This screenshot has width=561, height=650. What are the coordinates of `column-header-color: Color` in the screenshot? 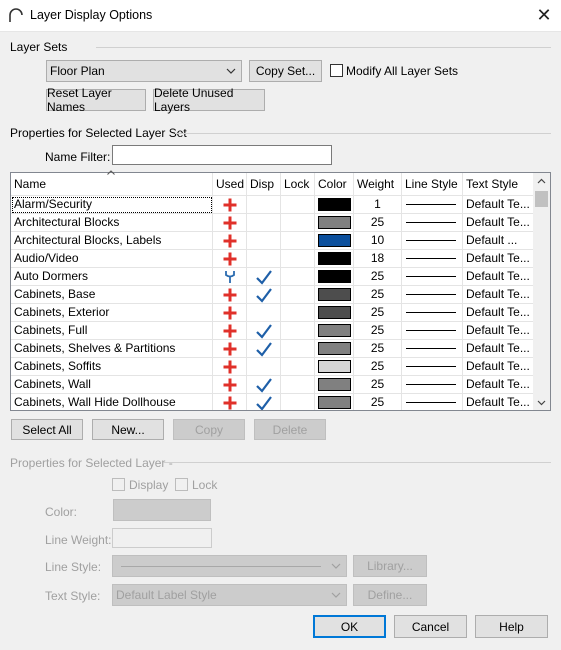 It's located at (334, 184).